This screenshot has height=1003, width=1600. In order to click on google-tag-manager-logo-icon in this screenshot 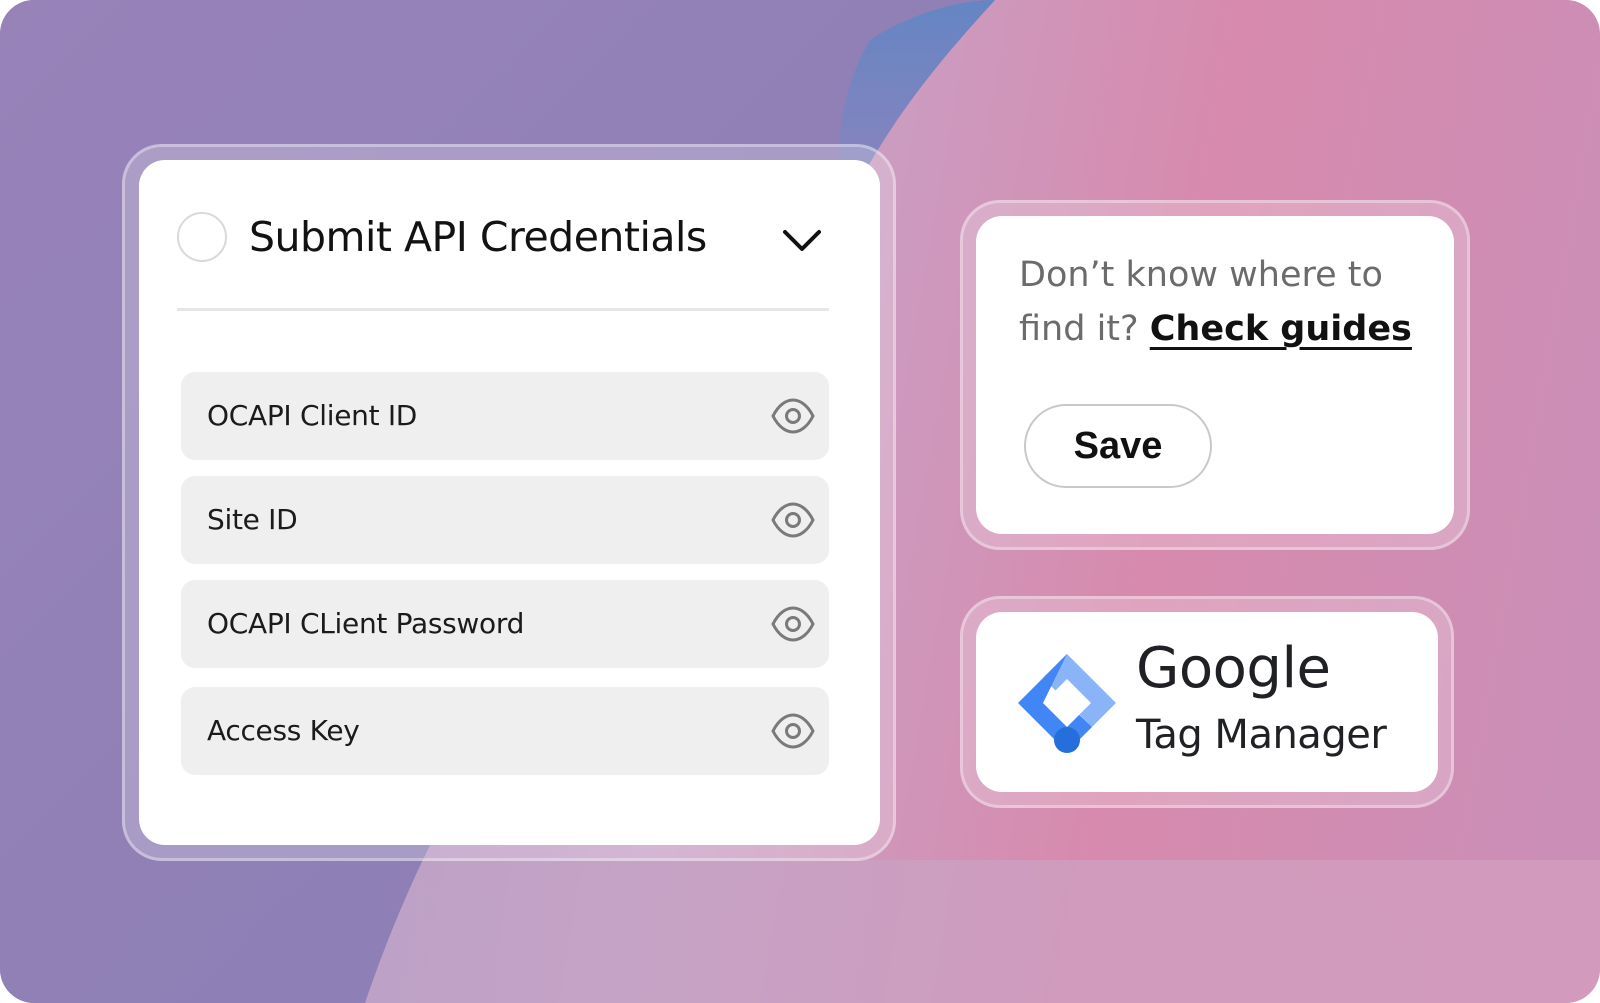, I will do `click(1067, 703)`.